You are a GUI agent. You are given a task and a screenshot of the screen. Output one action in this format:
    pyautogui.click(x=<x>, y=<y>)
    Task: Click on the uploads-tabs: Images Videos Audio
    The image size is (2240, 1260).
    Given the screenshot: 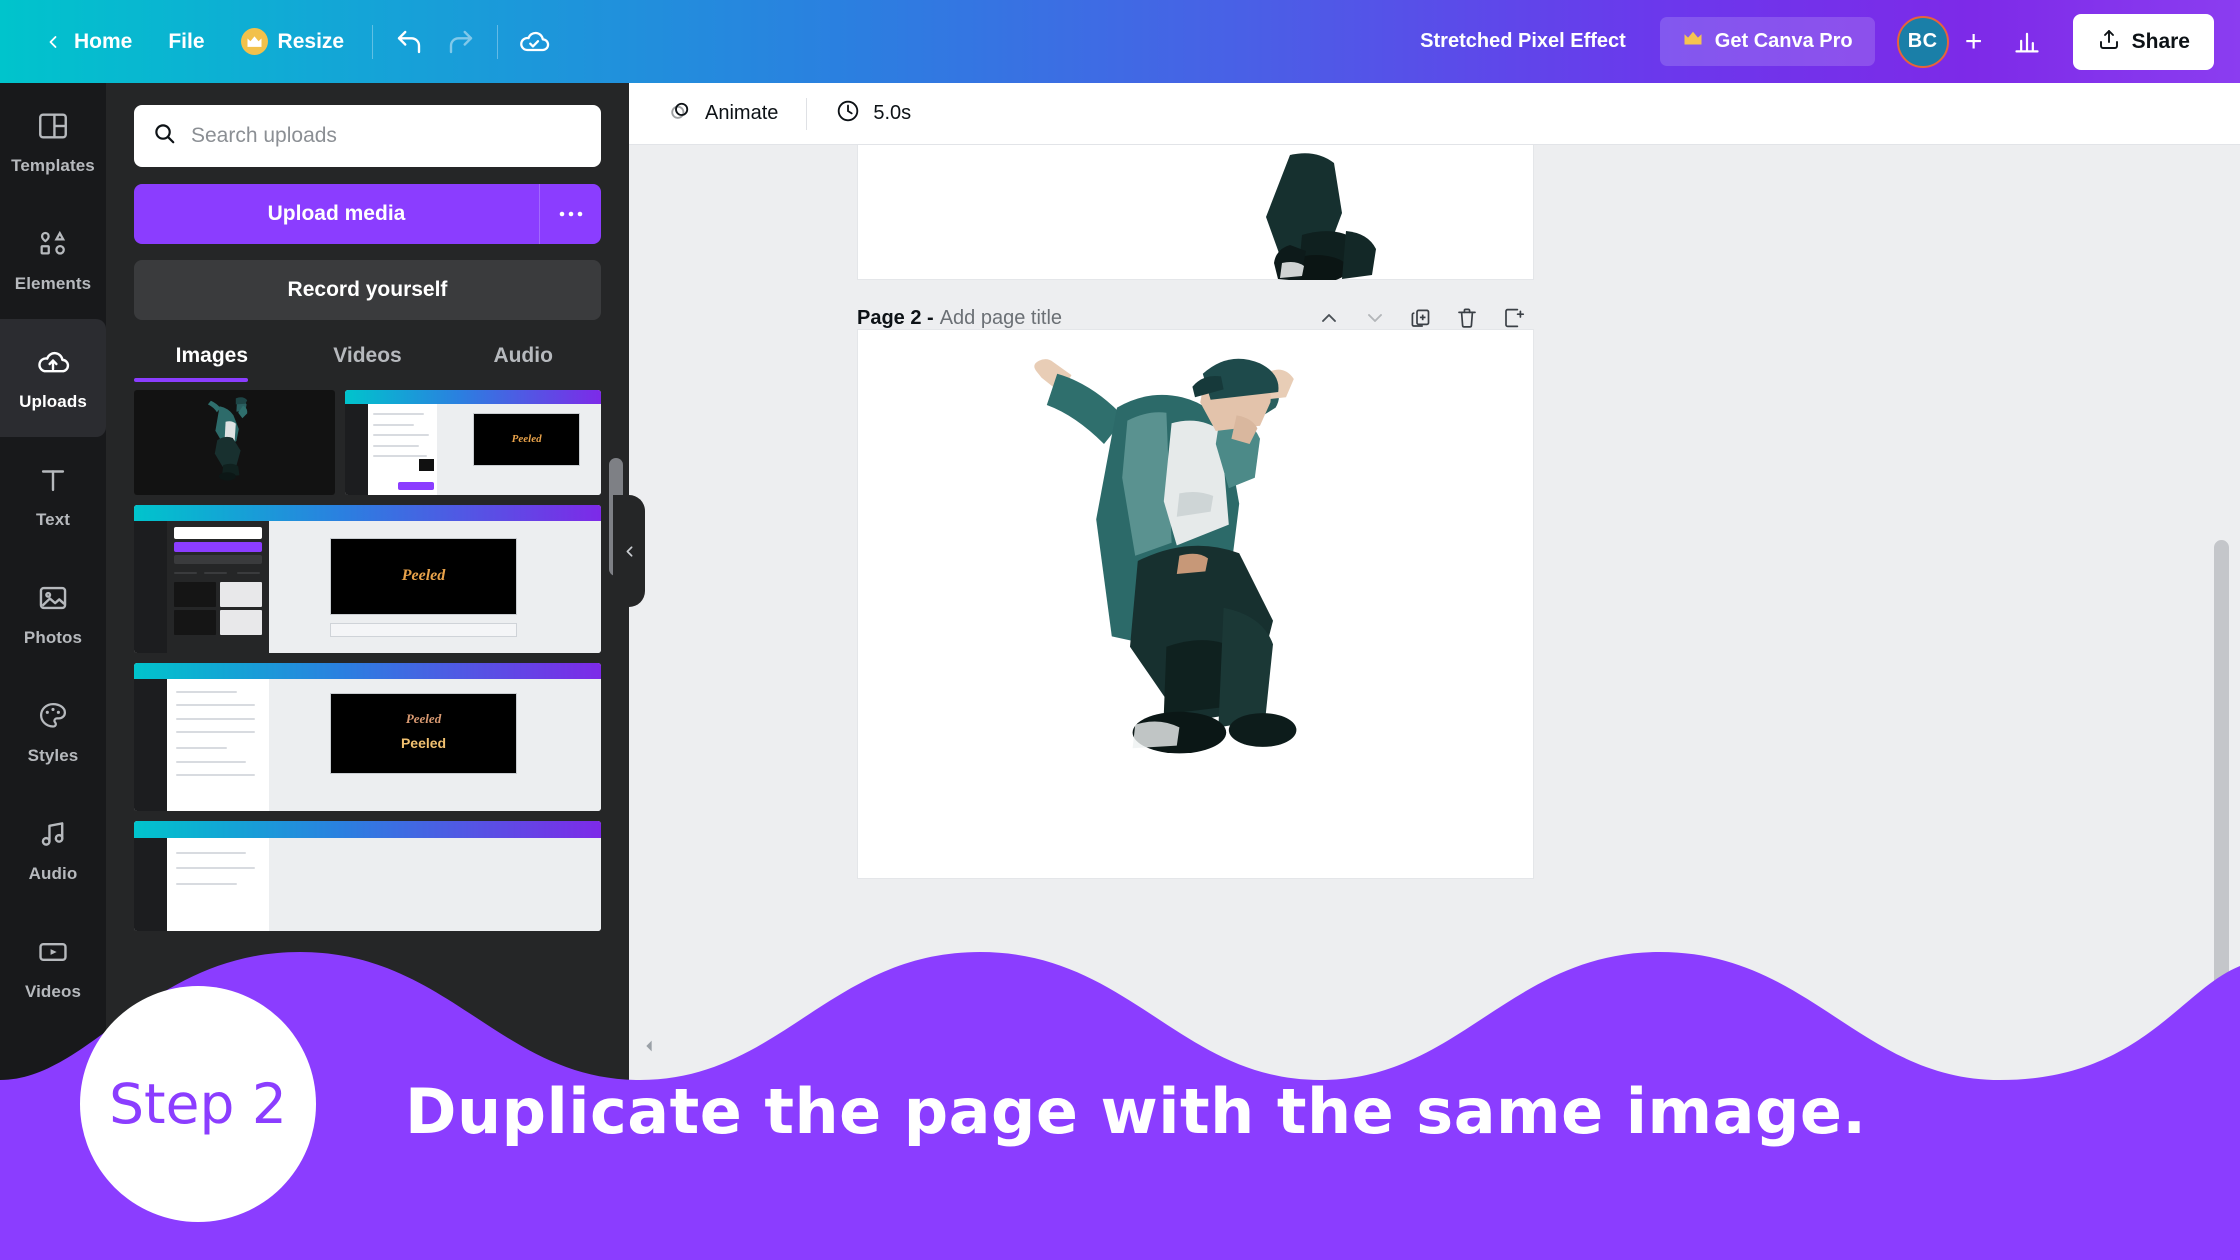 What is the action you would take?
    pyautogui.click(x=367, y=363)
    